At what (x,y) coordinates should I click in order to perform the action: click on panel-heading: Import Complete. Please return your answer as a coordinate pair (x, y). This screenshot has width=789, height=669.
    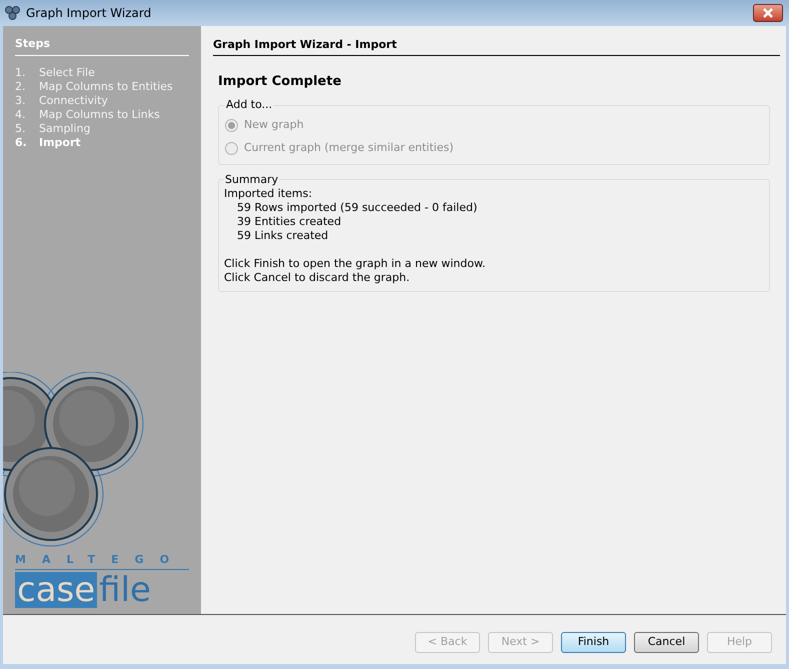
    Looking at the image, I should click on (280, 81).